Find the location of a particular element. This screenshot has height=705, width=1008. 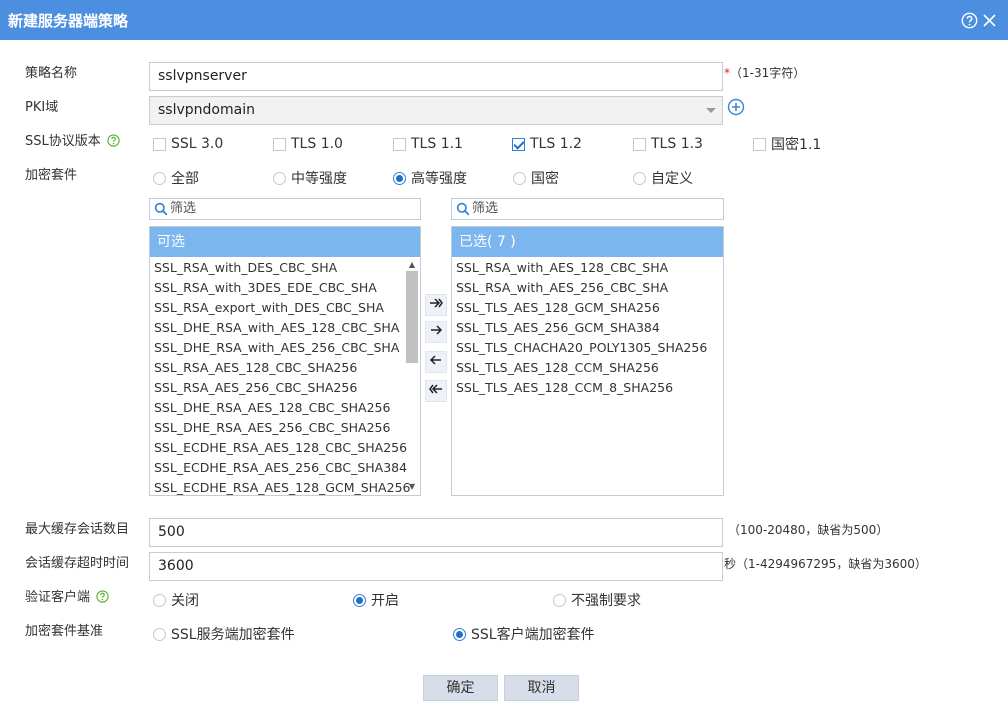

cipher-strength-option-2: 高等强度 is located at coordinates (430, 178).